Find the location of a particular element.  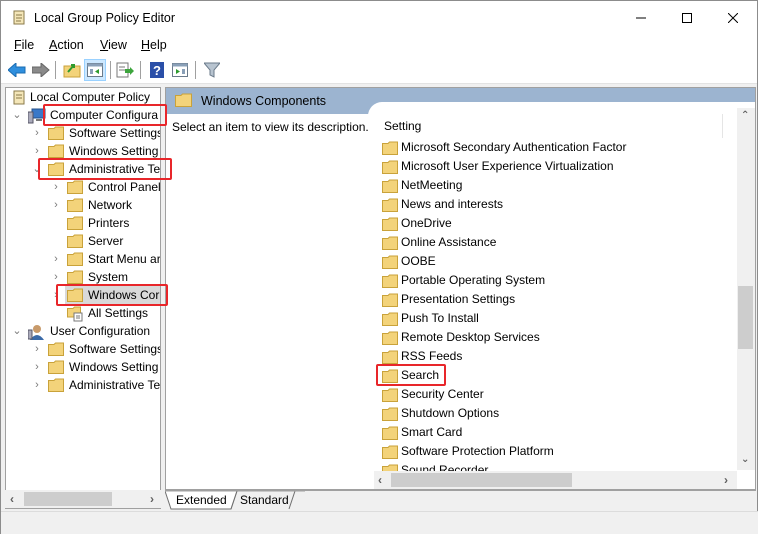

tree-item-all-settings: All Settings is located at coordinates (83, 313).